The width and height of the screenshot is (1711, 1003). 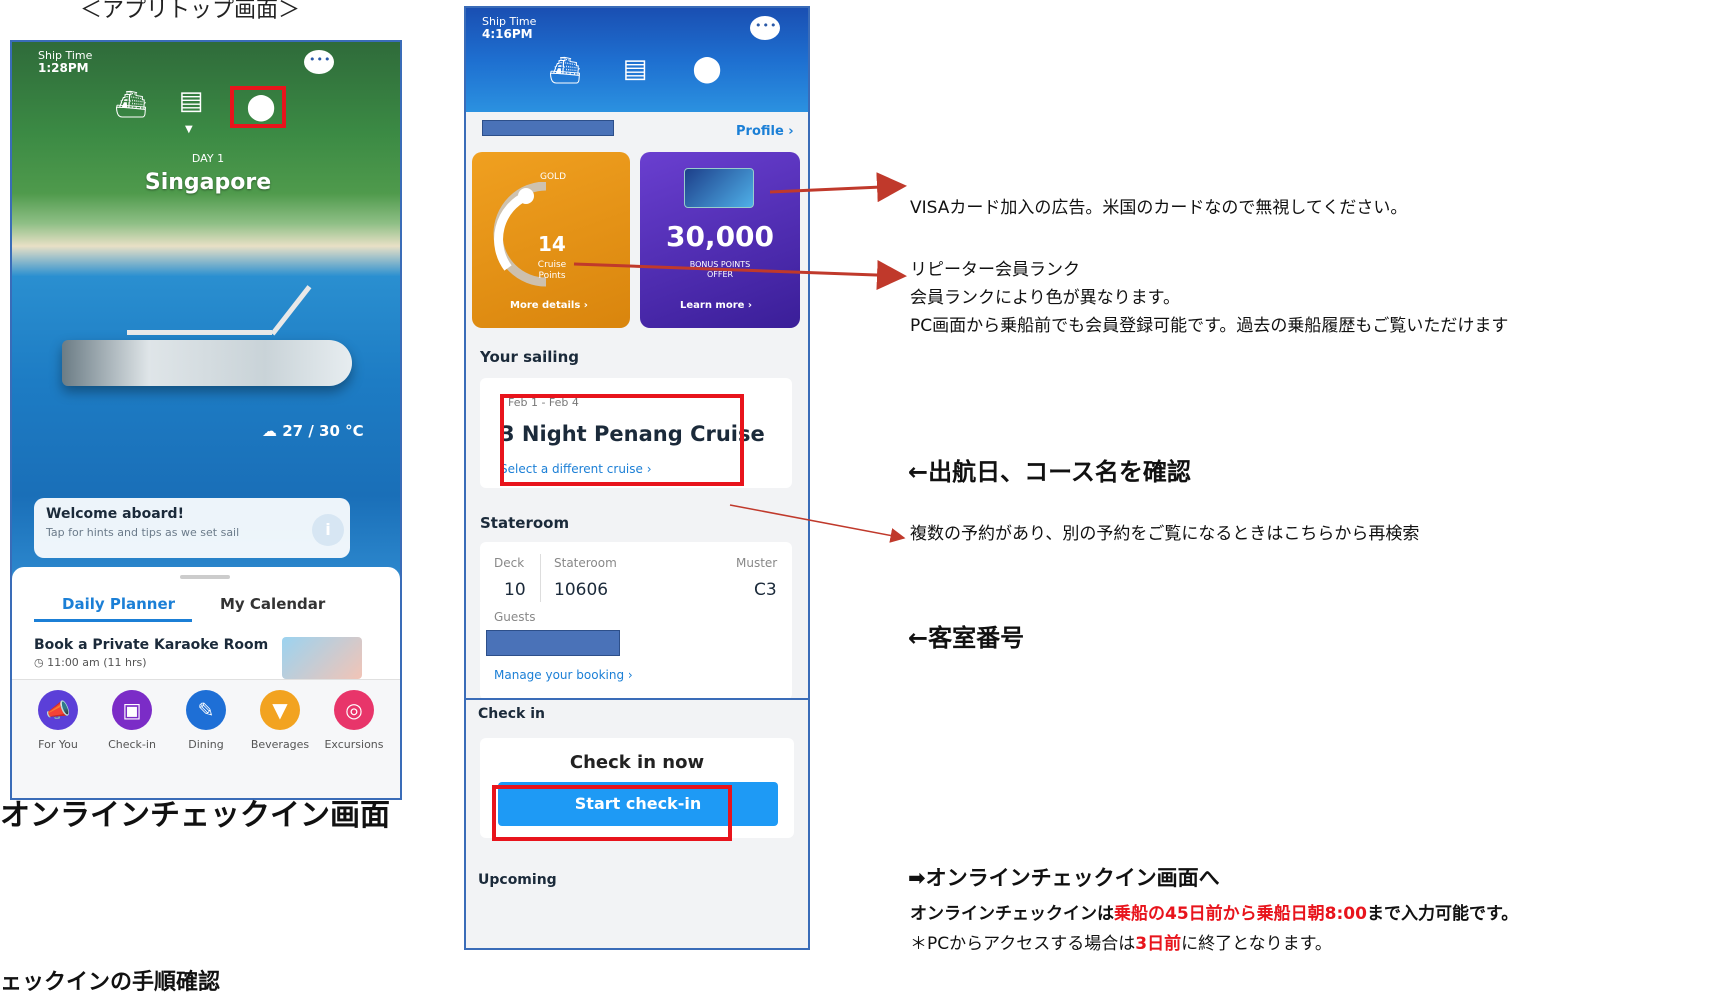 What do you see at coordinates (995, 270) in the screenshot?
I see `note-rank-1: リピーター会員ランク` at bounding box center [995, 270].